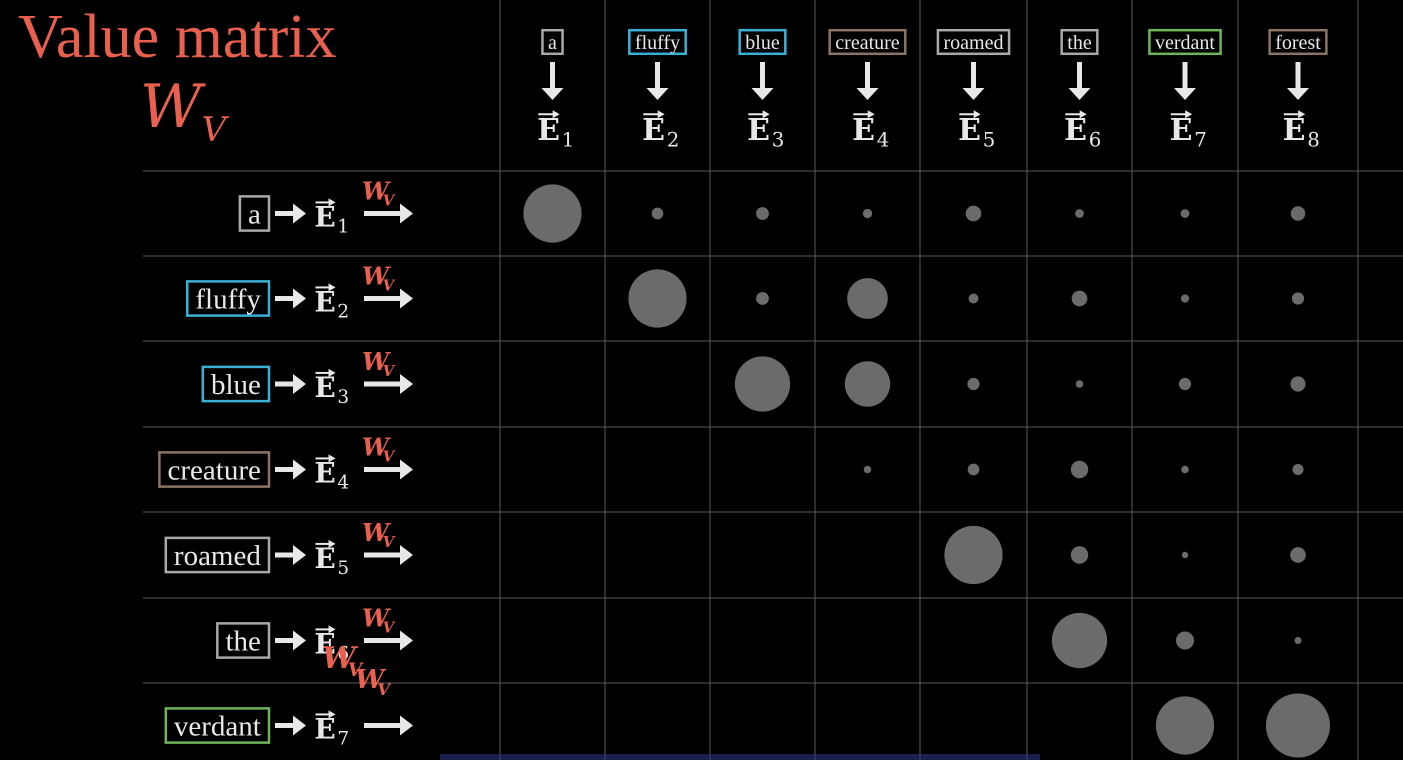 The width and height of the screenshot is (1403, 760). What do you see at coordinates (1185, 384) in the screenshot?
I see `dot-r3-c7` at bounding box center [1185, 384].